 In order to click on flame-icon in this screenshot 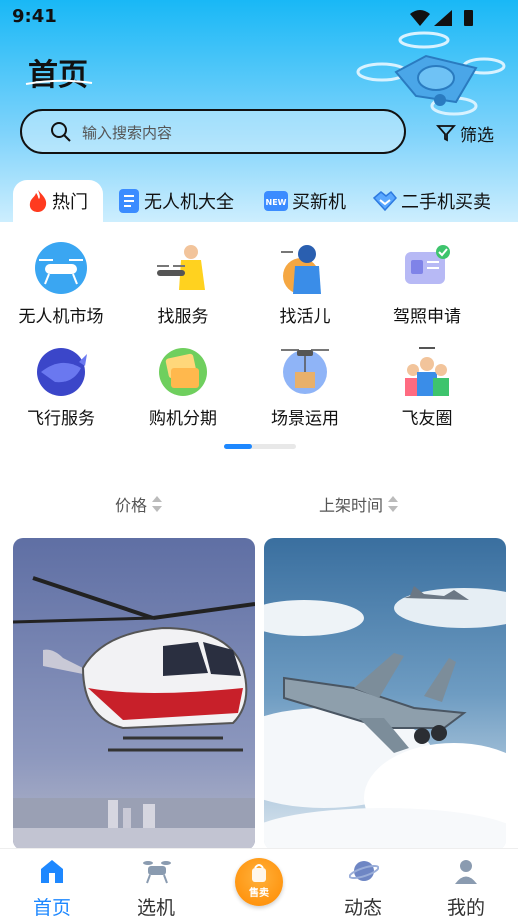, I will do `click(38, 201)`.